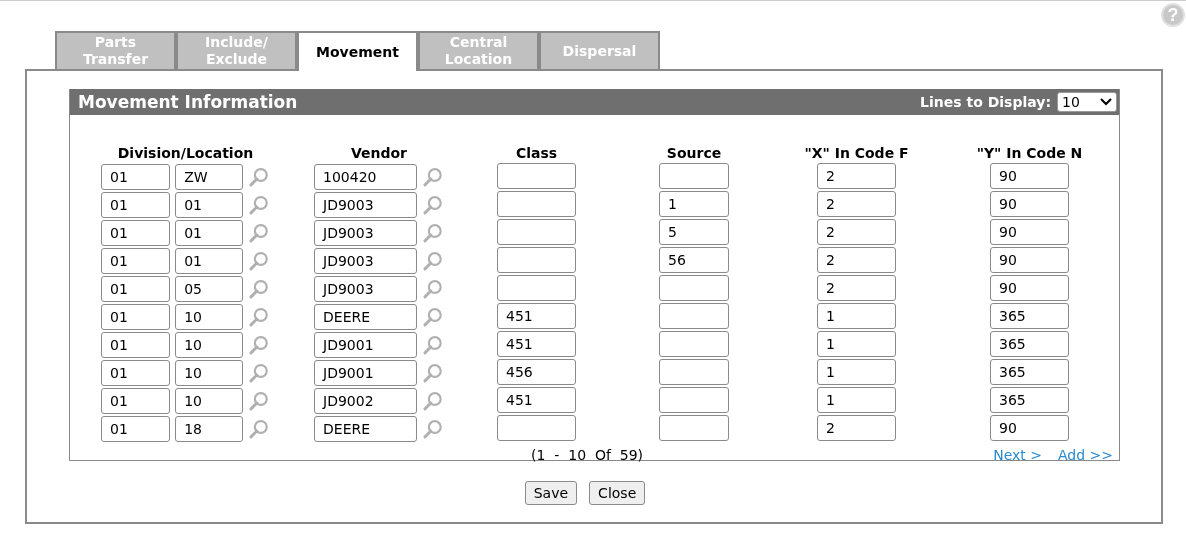 The height and width of the screenshot is (551, 1186). I want to click on chevron-down-icon, so click(1106, 102).